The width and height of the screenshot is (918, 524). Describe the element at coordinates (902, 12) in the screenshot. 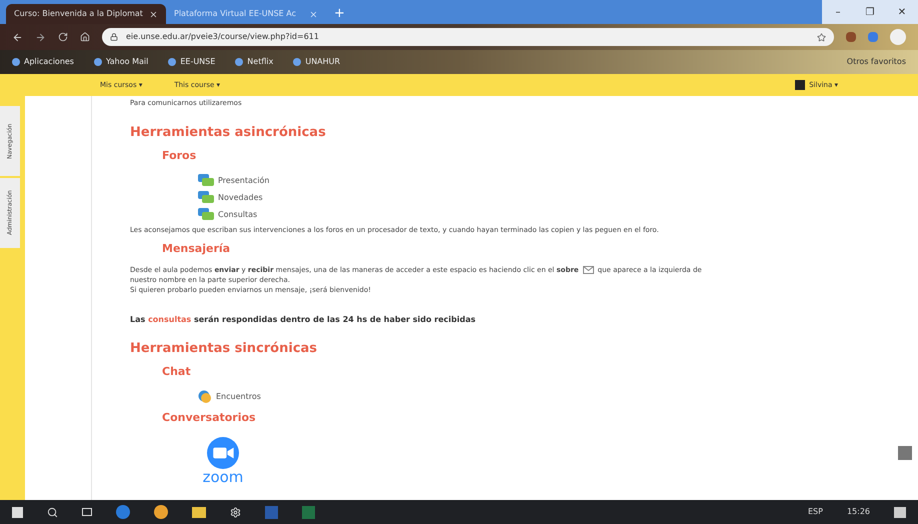

I see `window-control: ✕` at that location.